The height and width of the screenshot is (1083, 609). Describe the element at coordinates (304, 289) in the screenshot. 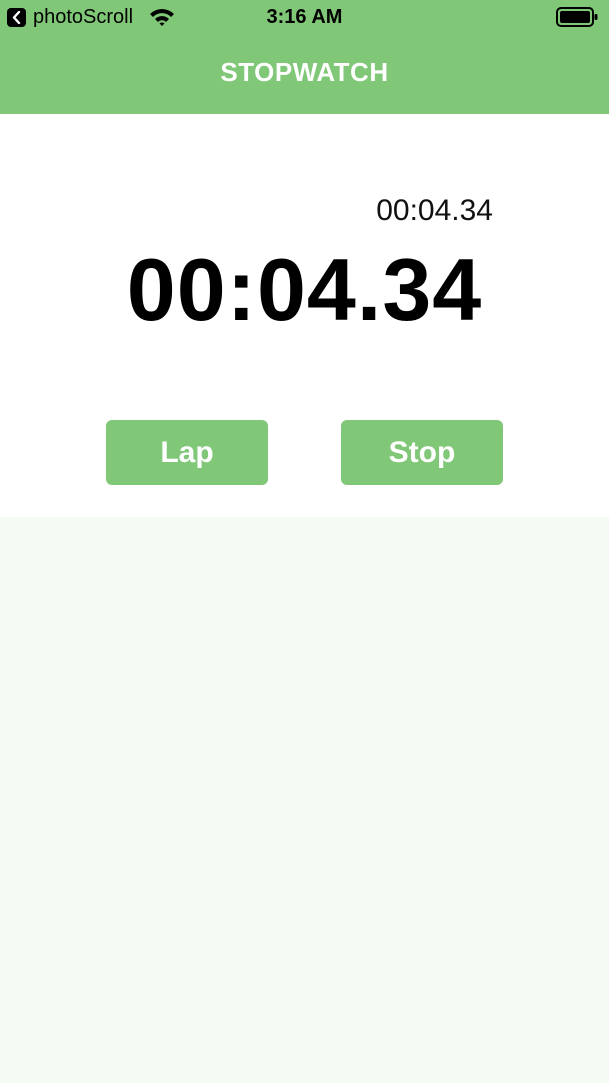

I see `total-time-display: 00:04.34` at that location.